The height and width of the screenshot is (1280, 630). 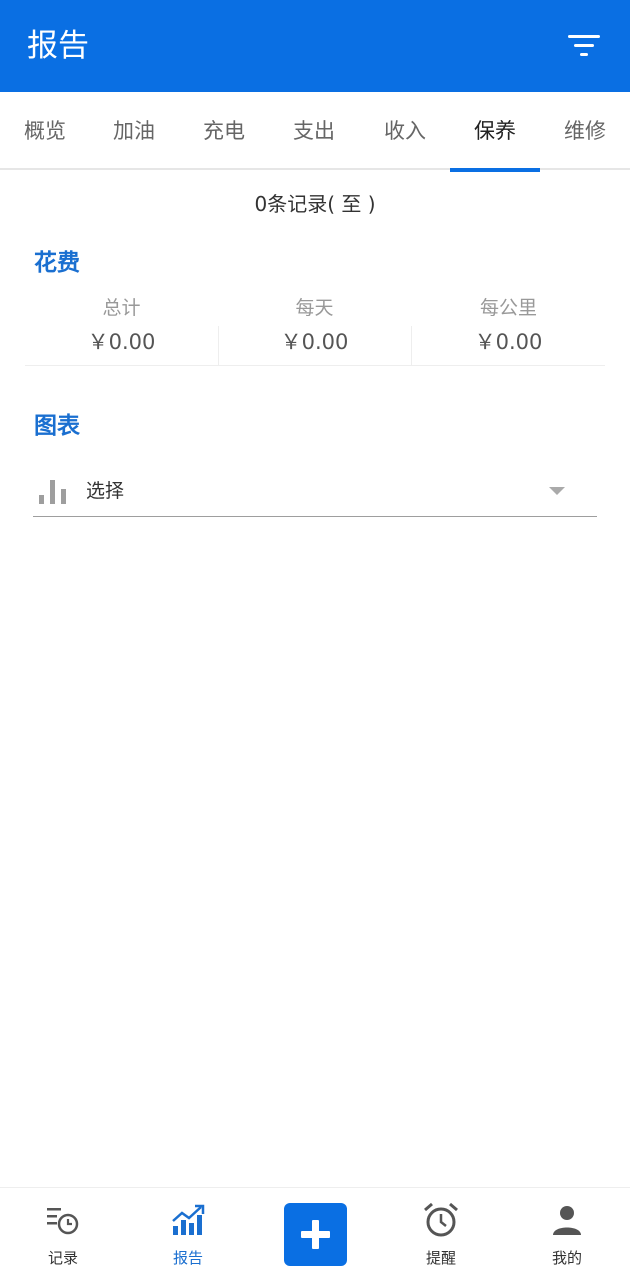 What do you see at coordinates (314, 342) in the screenshot?
I see `stat-per-day-value: ￥0.00` at bounding box center [314, 342].